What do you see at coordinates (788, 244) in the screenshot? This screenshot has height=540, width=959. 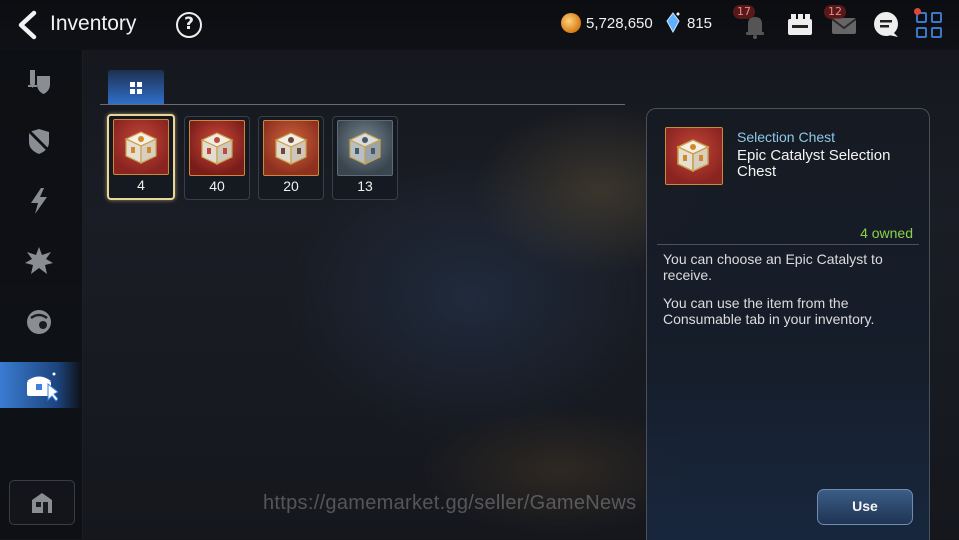 I see `detail-divider` at bounding box center [788, 244].